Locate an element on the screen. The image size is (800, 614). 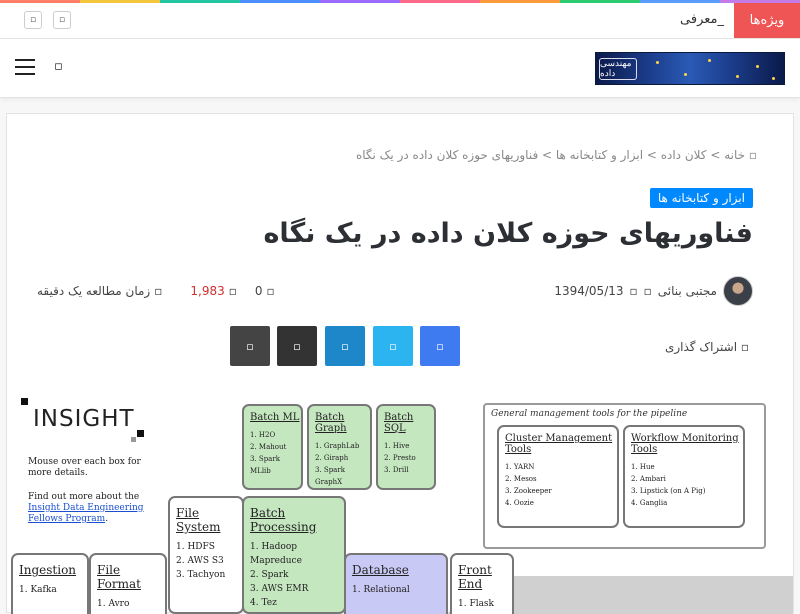
comments-icon: ▫ is located at coordinates (270, 291).